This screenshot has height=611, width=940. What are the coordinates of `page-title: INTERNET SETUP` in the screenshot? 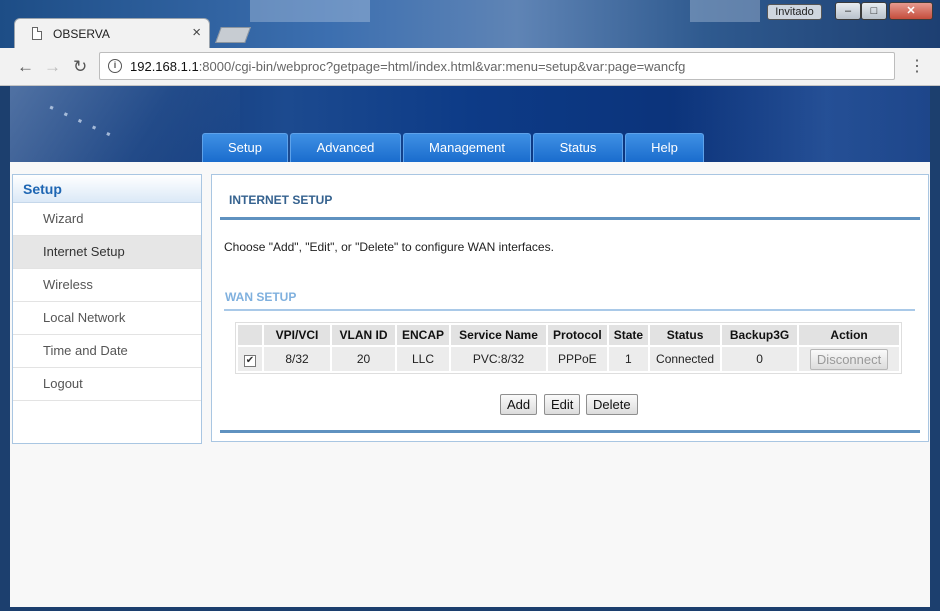 It's located at (281, 200).